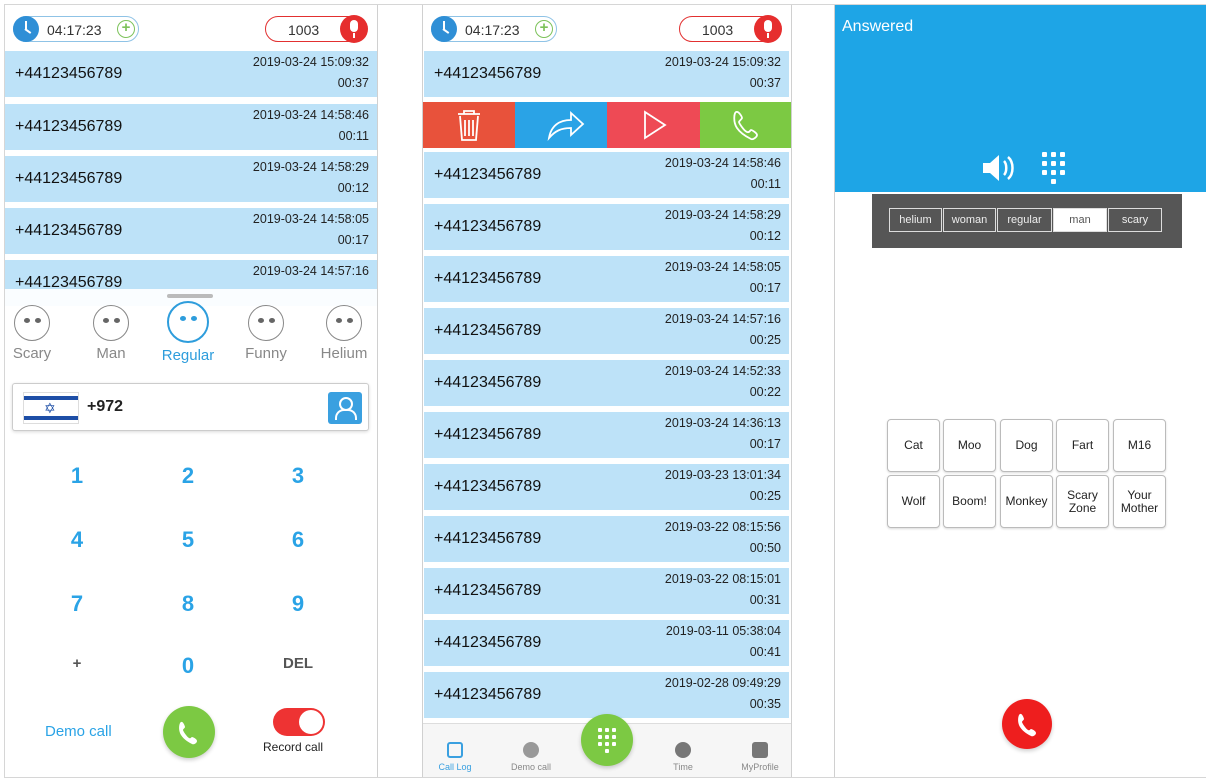 The image size is (1210, 782). I want to click on play-action, so click(653, 125).